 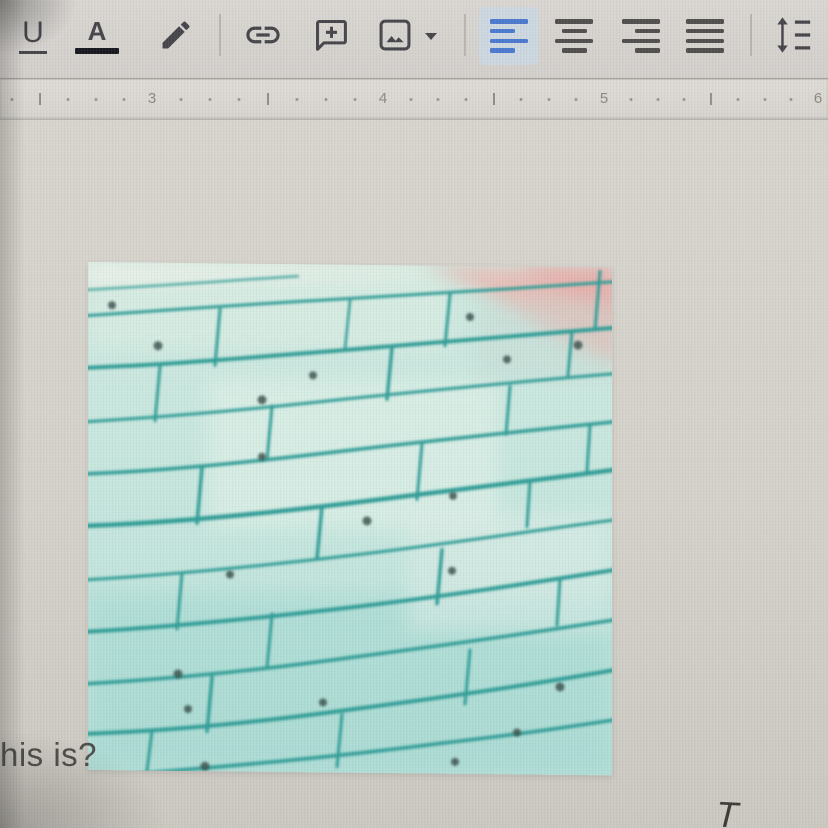 What do you see at coordinates (97, 51) in the screenshot?
I see `text-color-swatch` at bounding box center [97, 51].